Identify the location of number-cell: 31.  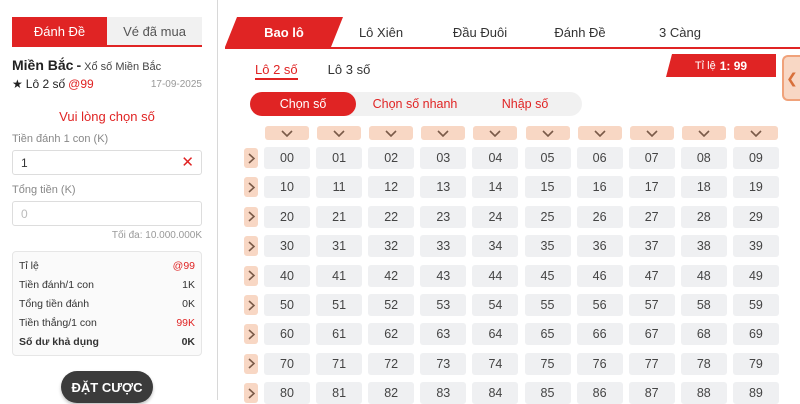
(339, 246).